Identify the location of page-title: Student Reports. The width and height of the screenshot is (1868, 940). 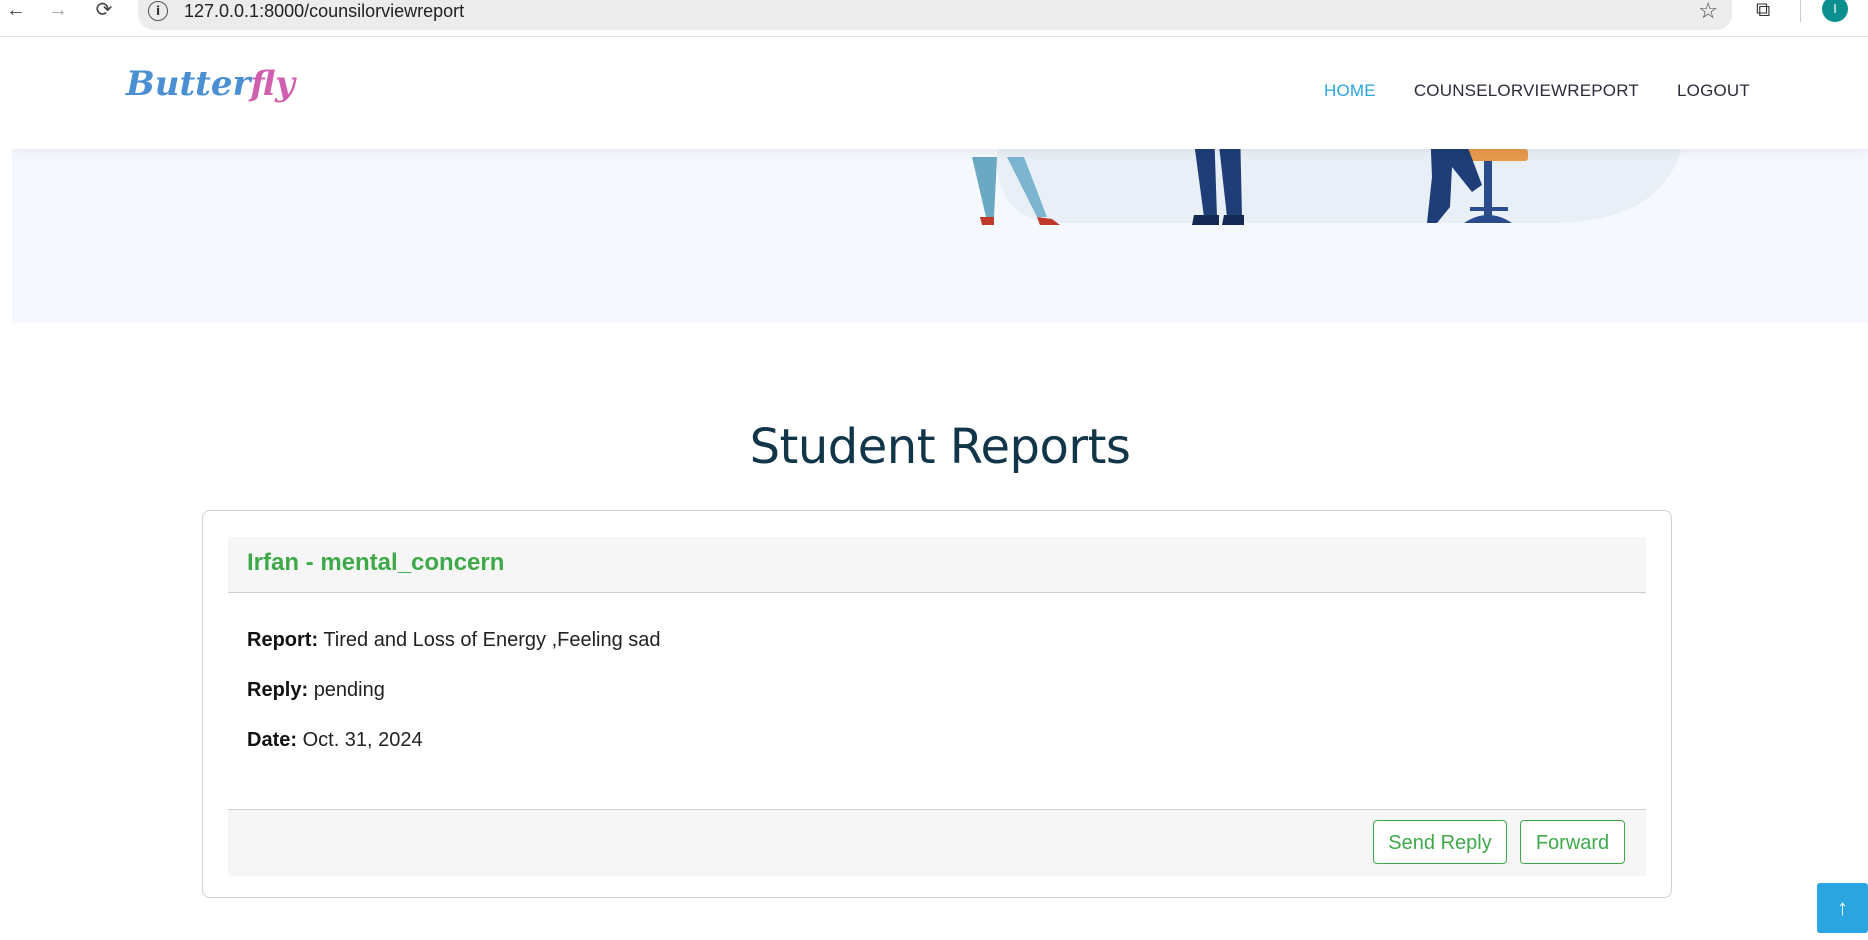
(940, 447).